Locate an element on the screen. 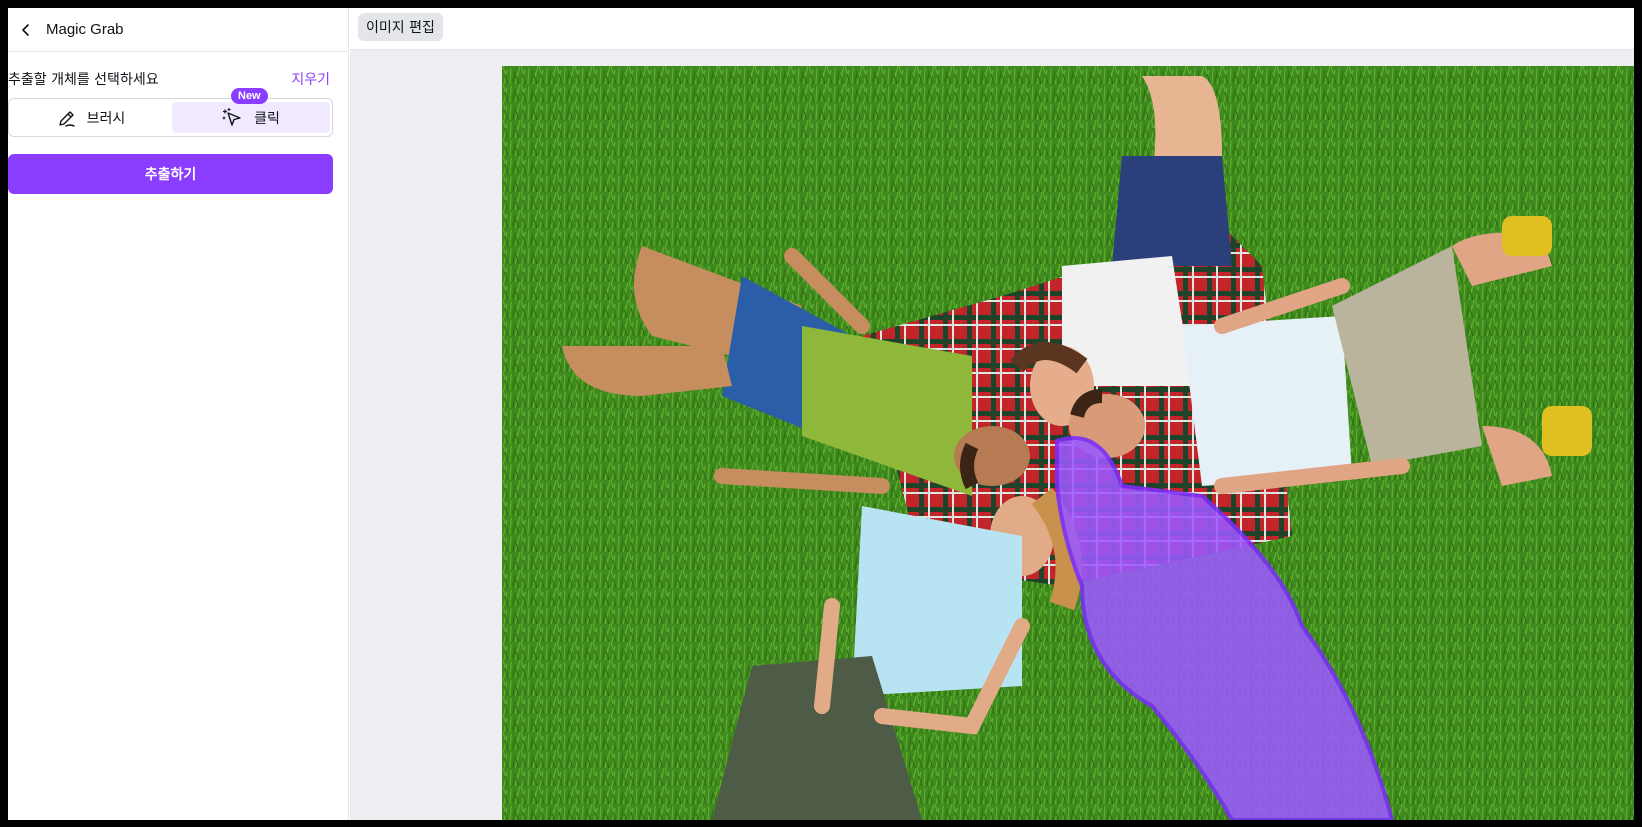  magic-cursor-icon is located at coordinates (231, 116).